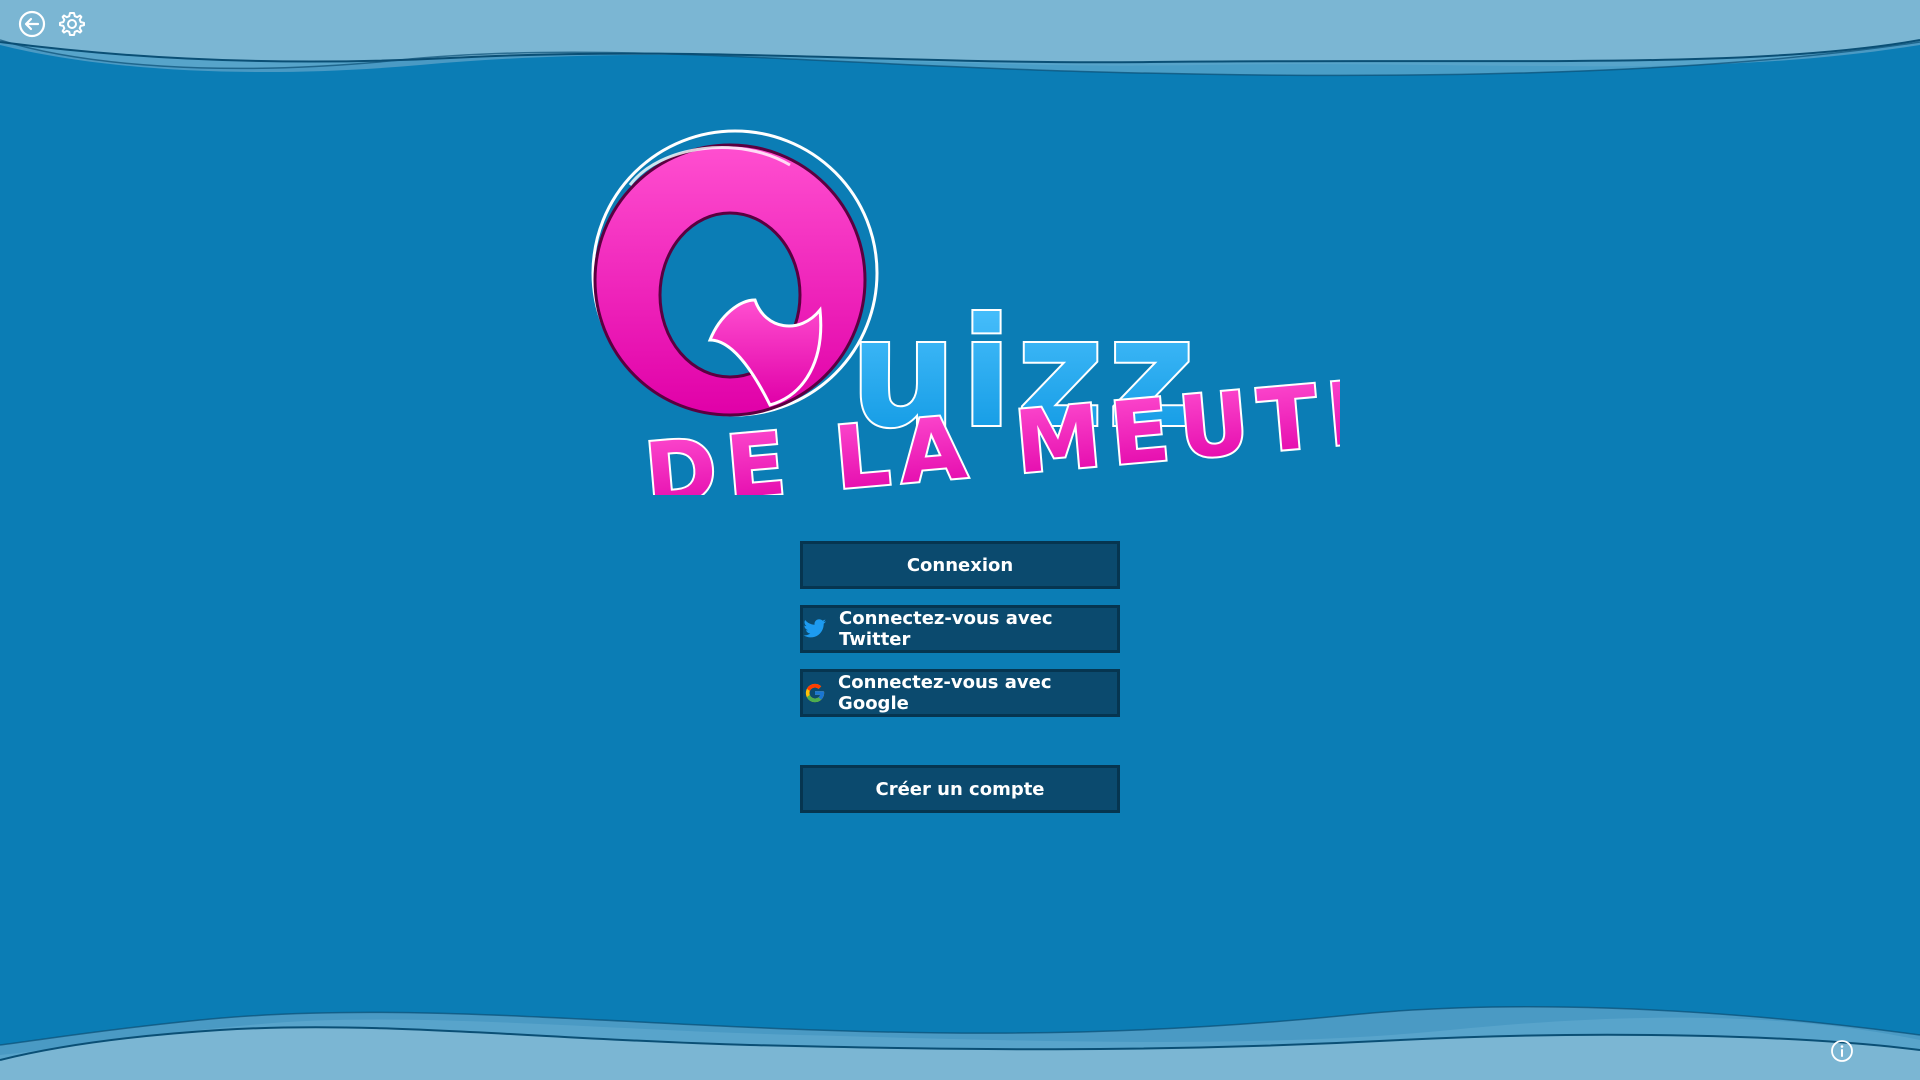  I want to click on info-icon, so click(1842, 1051).